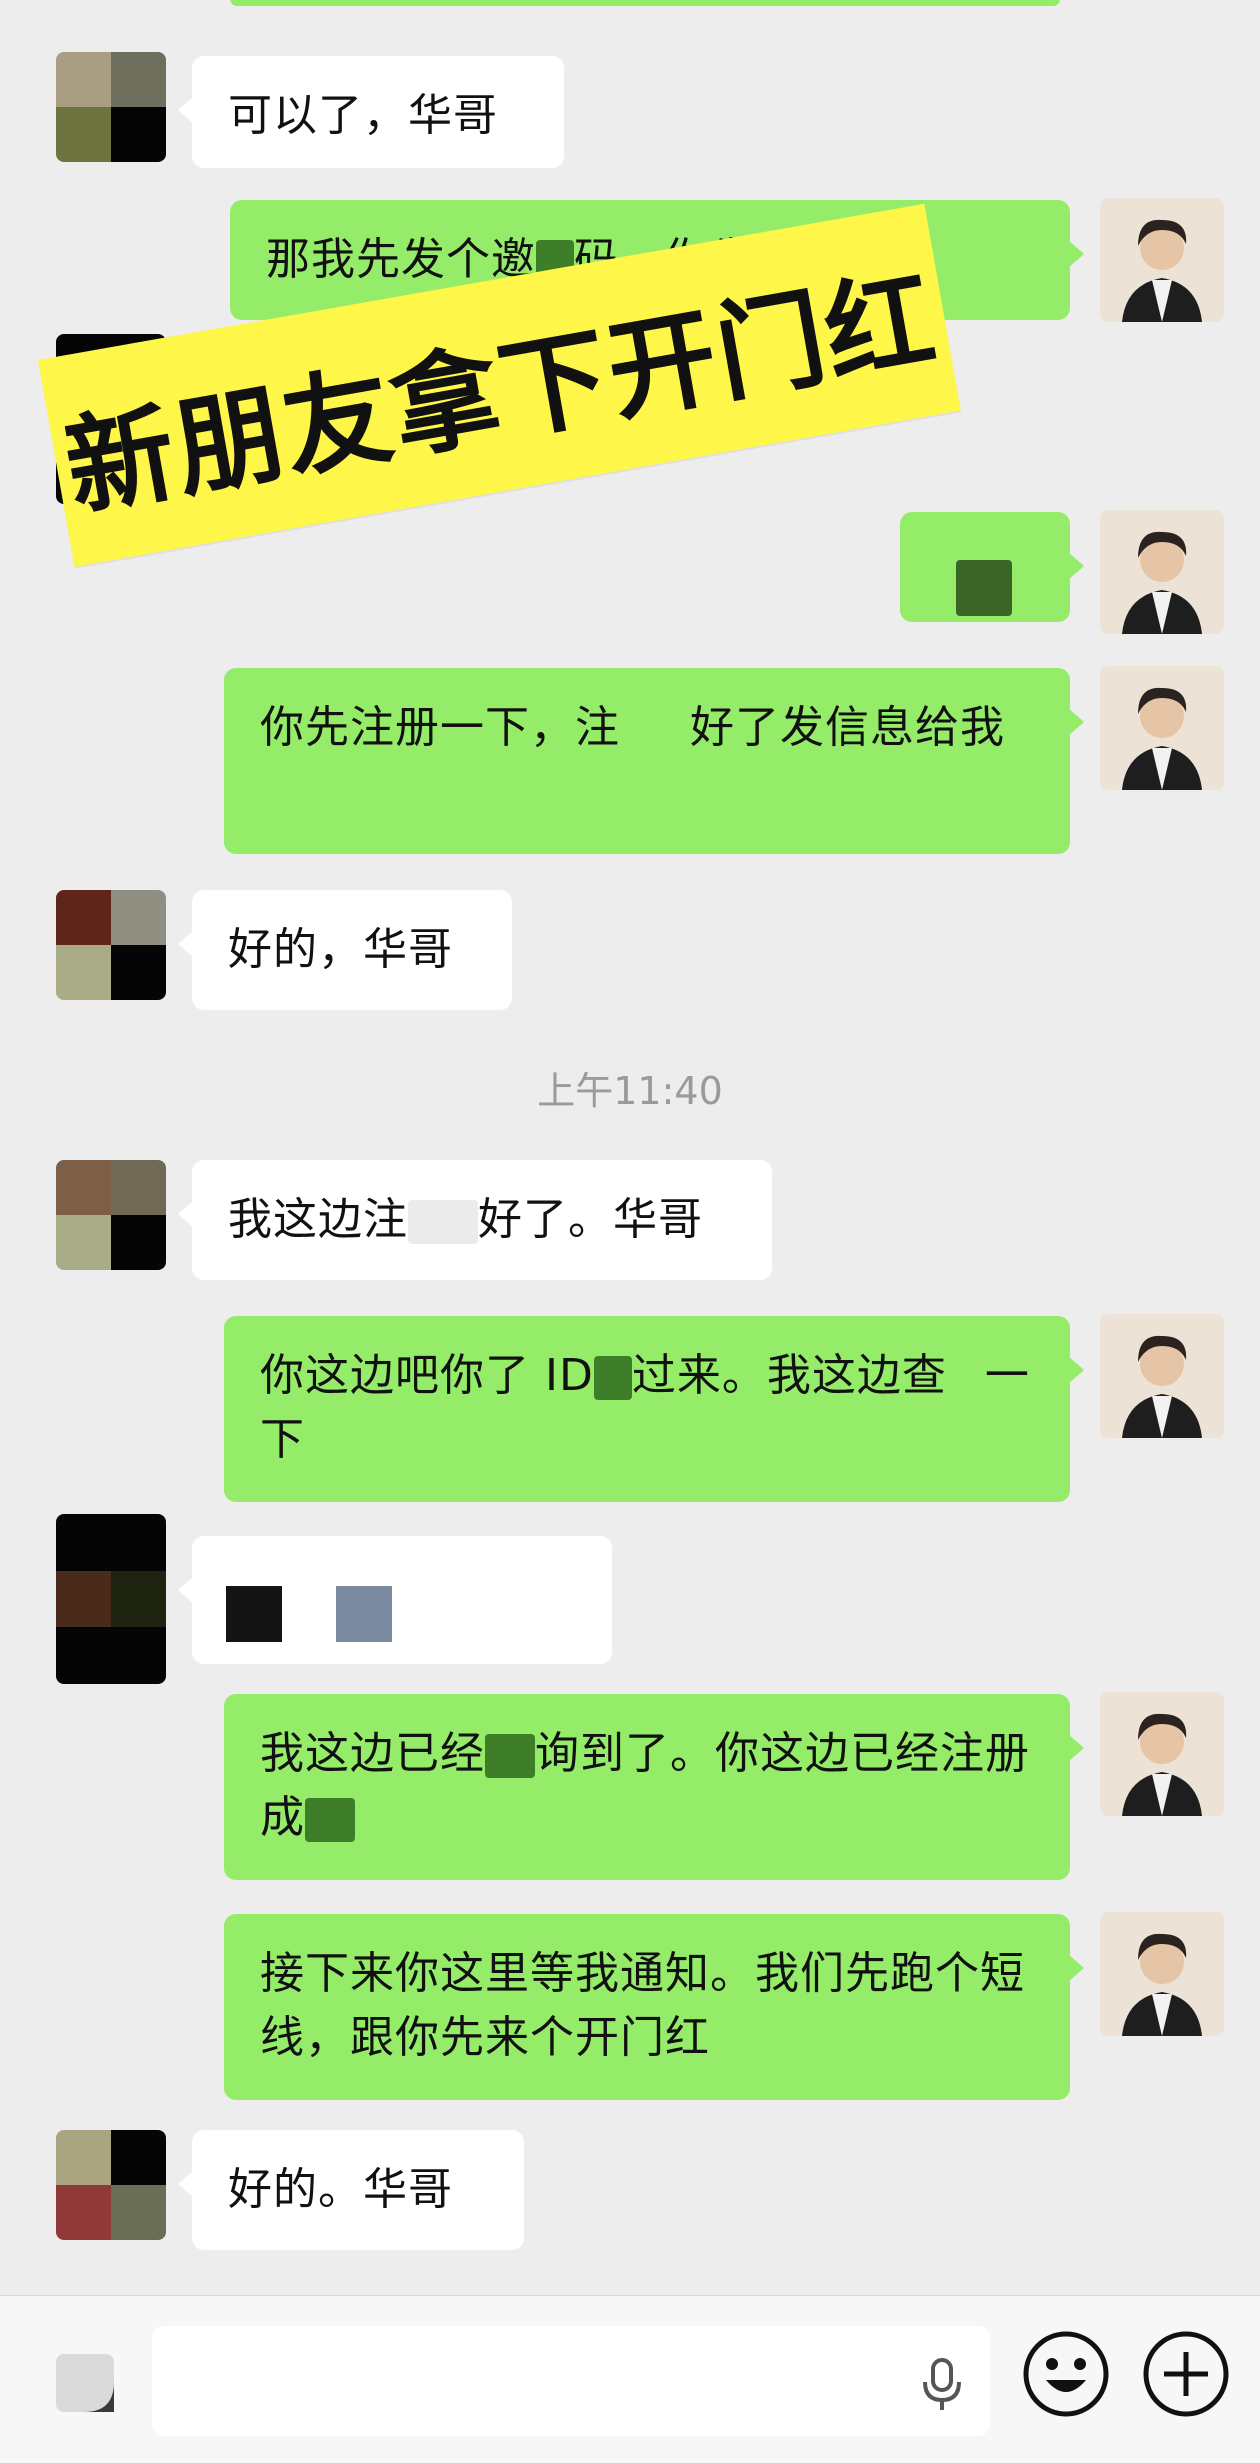 This screenshot has height=2463, width=1260. I want to click on message-text: 好的。华哥, so click(340, 2189).